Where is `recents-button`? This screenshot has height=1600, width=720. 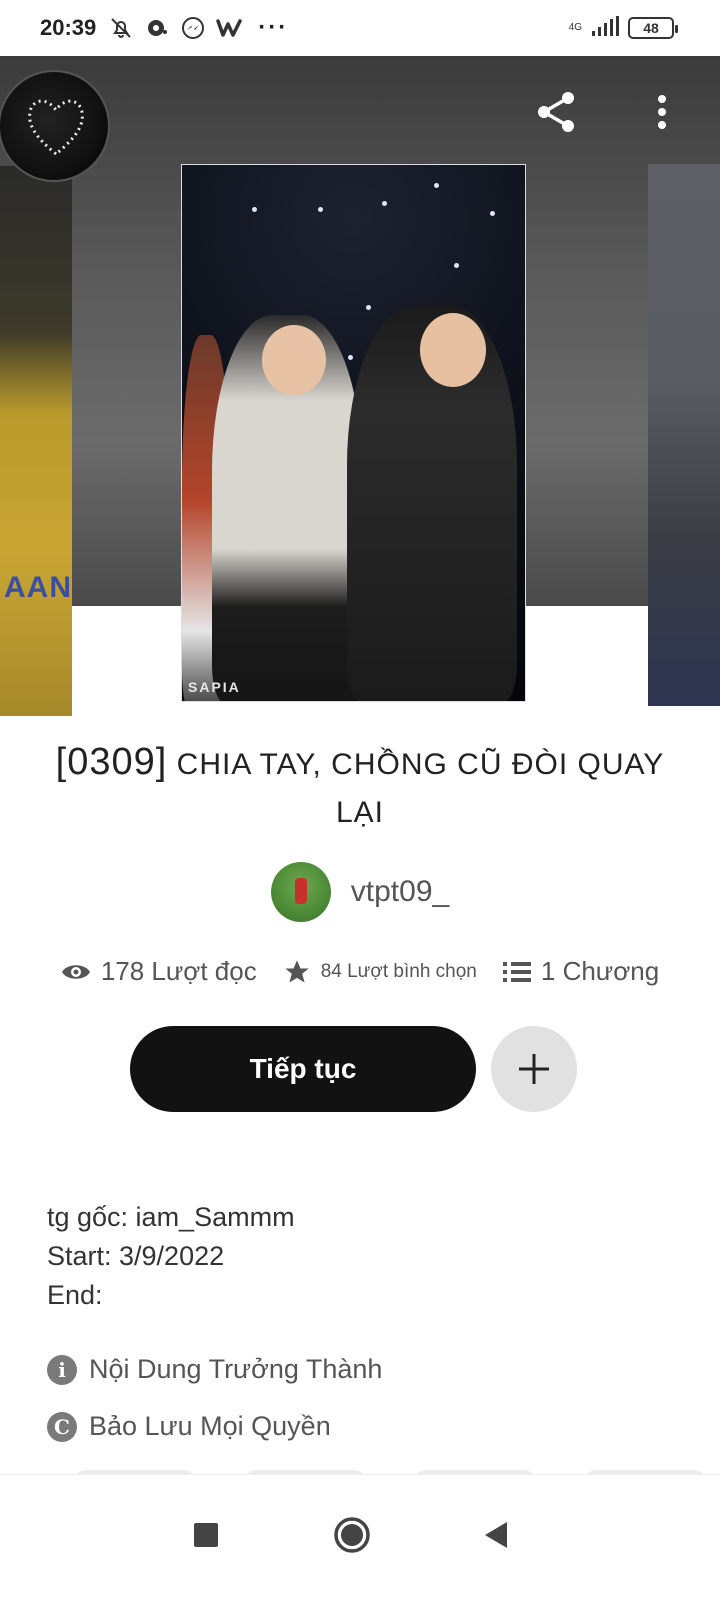 recents-button is located at coordinates (206, 1535).